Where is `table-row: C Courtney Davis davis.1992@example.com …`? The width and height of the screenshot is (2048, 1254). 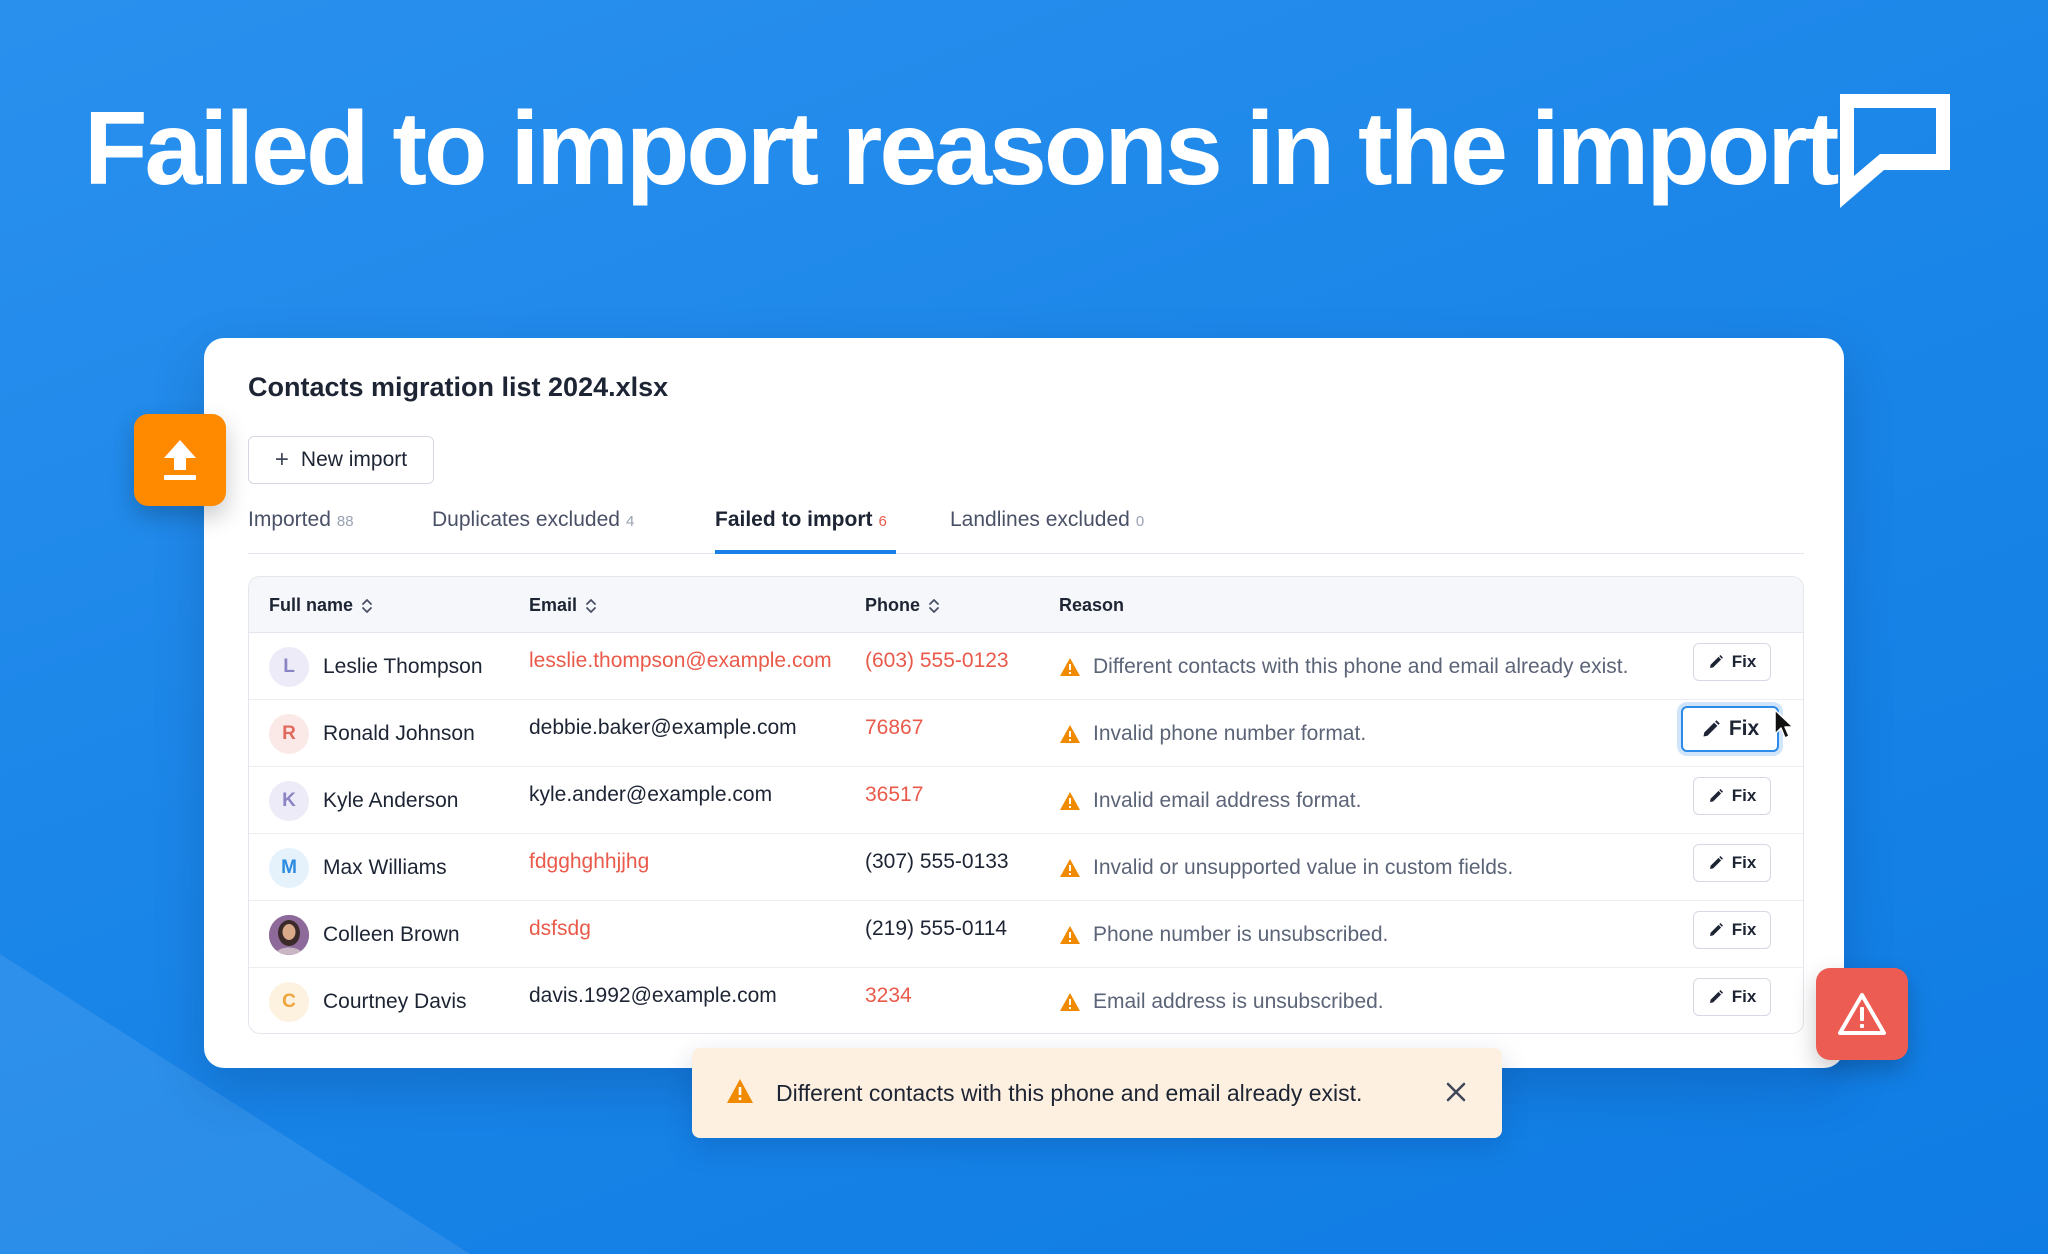
table-row: C Courtney Davis davis.1992@example.com … is located at coordinates (1026, 1000).